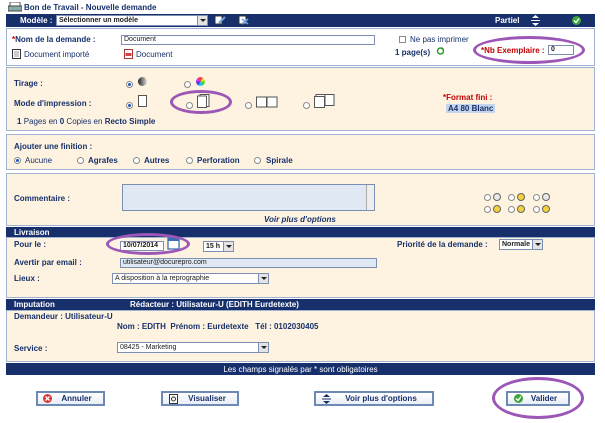 The image size is (605, 423). I want to click on livraison-title: Livraison, so click(32, 232).